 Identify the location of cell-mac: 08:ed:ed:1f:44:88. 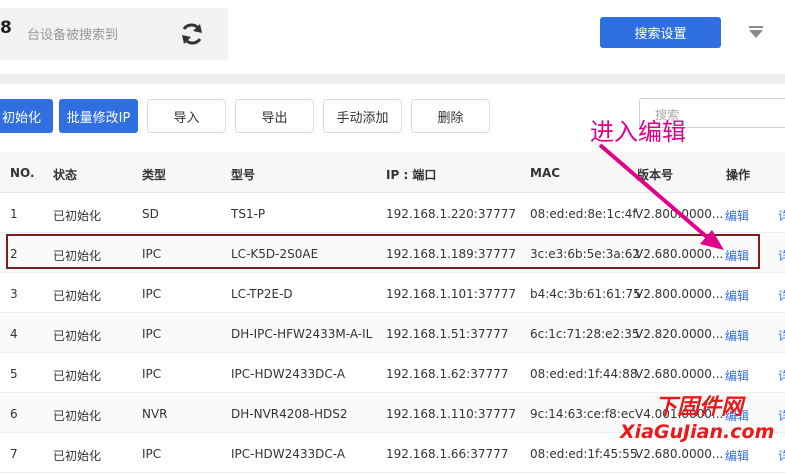
(584, 374).